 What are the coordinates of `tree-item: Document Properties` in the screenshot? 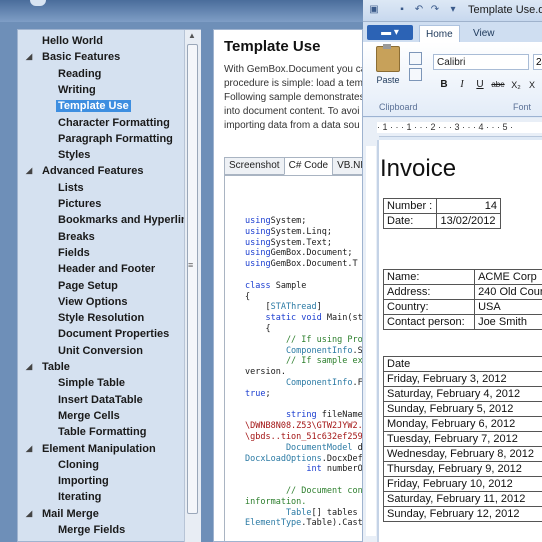 It's located at (113, 334).